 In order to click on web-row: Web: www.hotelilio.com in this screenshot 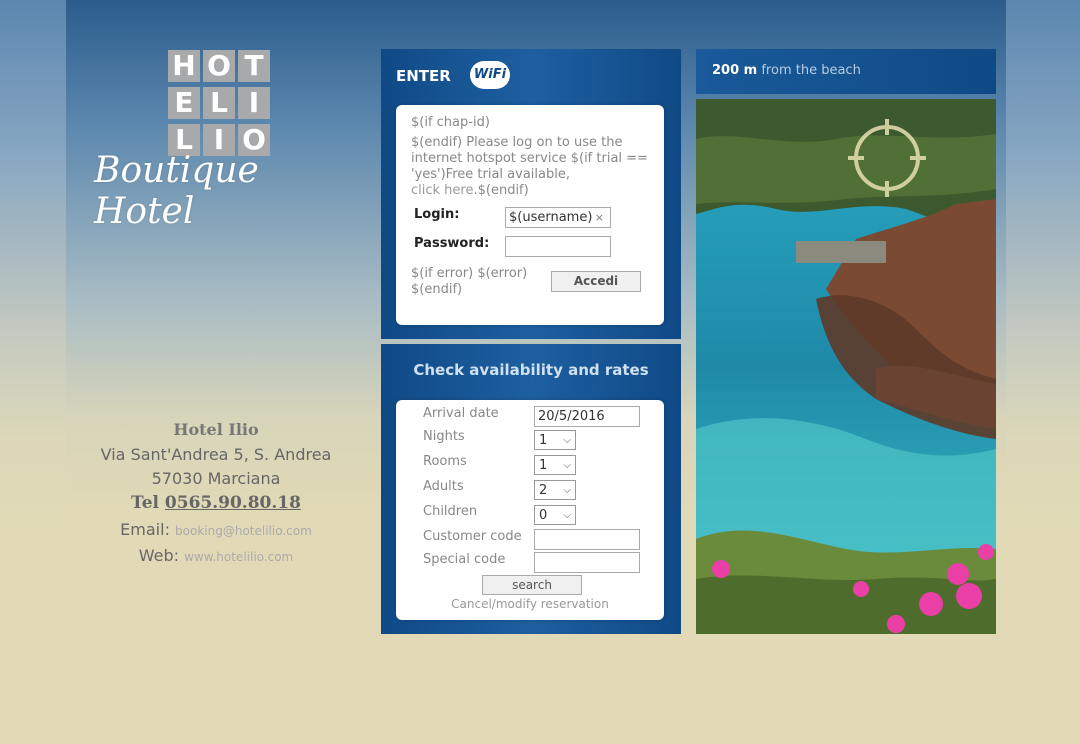, I will do `click(216, 555)`.